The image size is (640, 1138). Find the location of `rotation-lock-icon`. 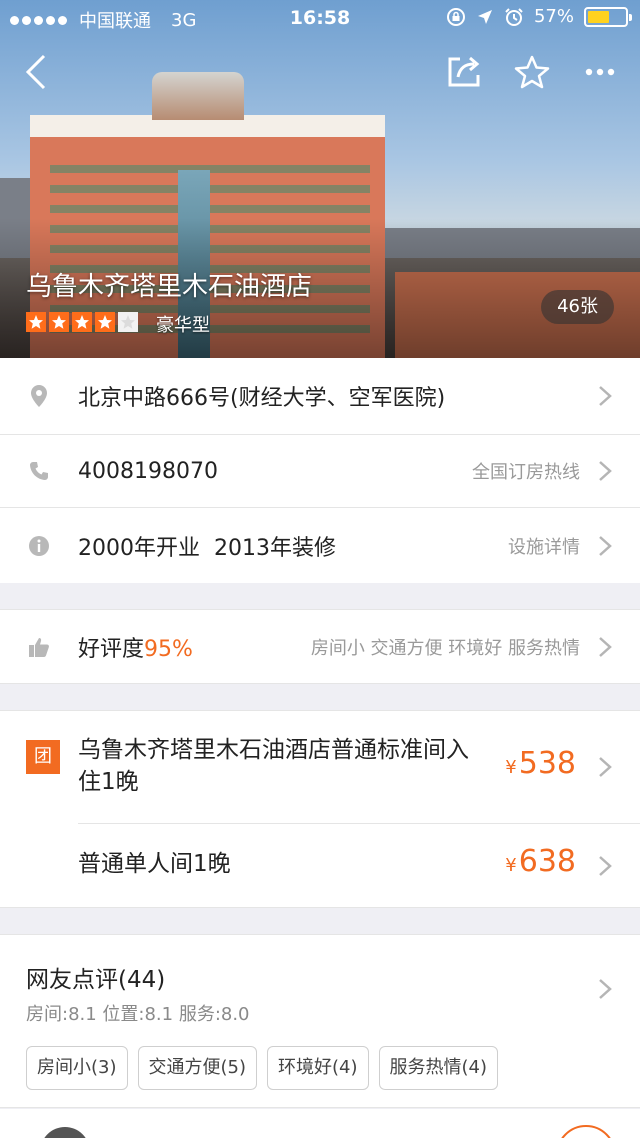

rotation-lock-icon is located at coordinates (455, 16).